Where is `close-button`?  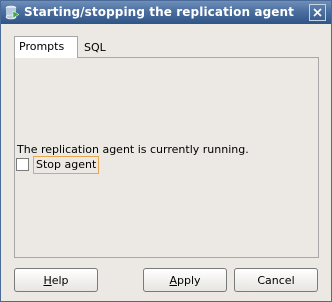
close-button is located at coordinates (317, 12).